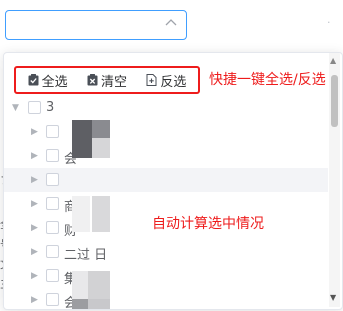  I want to click on toolbar-annotation: 快捷一键全选/反选, so click(267, 80).